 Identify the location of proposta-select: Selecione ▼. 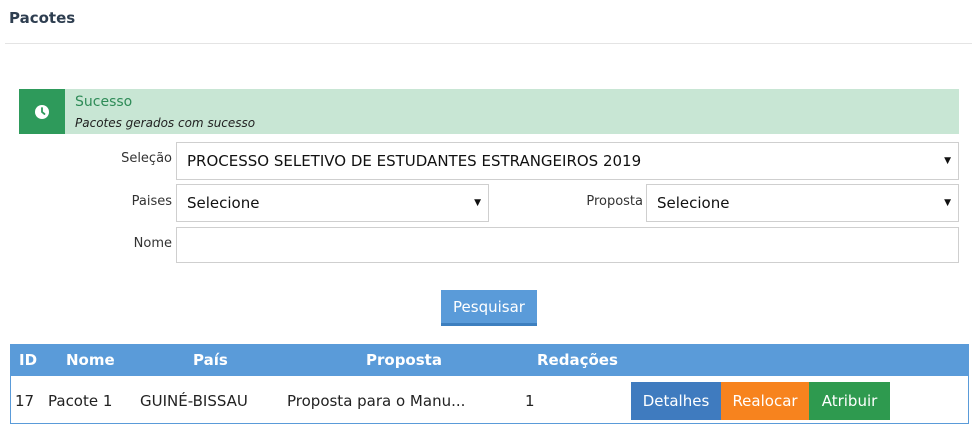
(802, 203).